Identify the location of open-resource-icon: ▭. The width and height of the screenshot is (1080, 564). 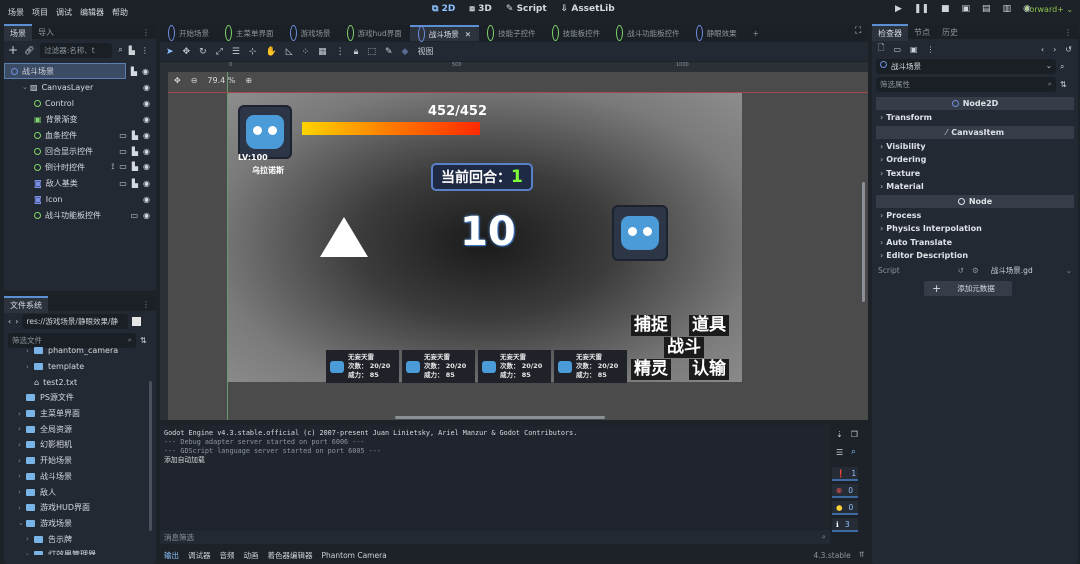
(897, 49).